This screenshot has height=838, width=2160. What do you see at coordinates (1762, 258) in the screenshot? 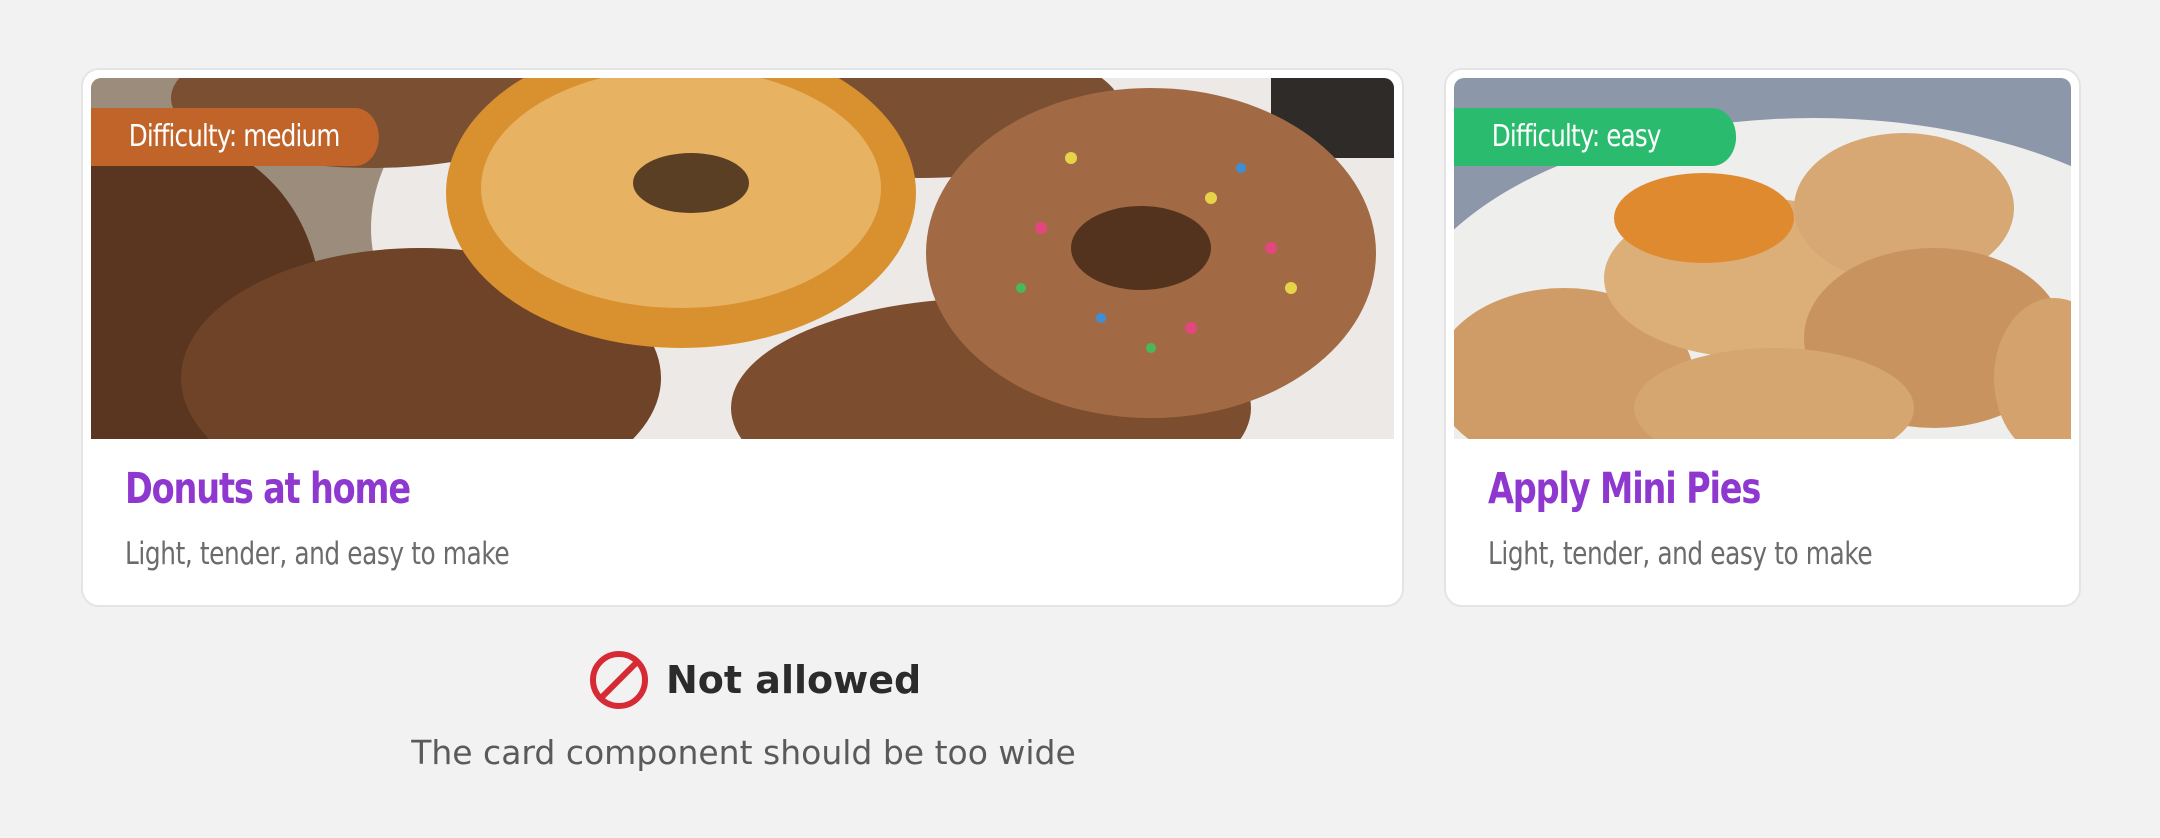
I see `mini-pies-photo: Difficulty: easy` at bounding box center [1762, 258].